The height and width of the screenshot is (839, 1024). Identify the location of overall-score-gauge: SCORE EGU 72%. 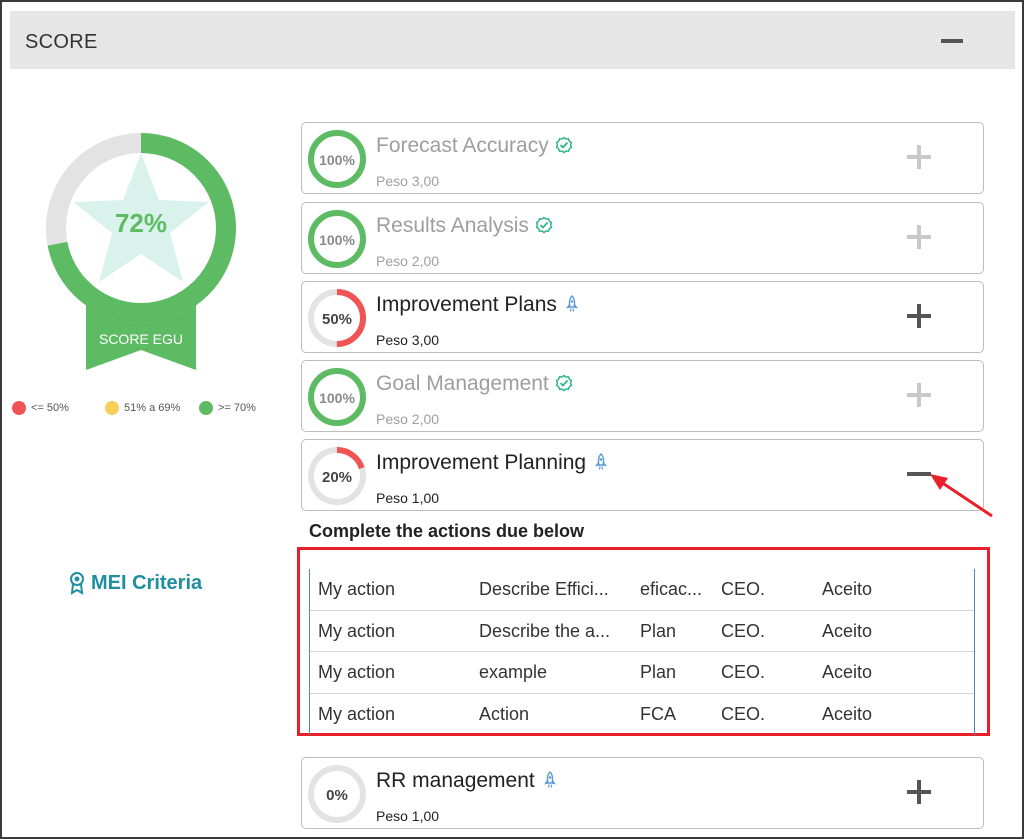
(141, 251).